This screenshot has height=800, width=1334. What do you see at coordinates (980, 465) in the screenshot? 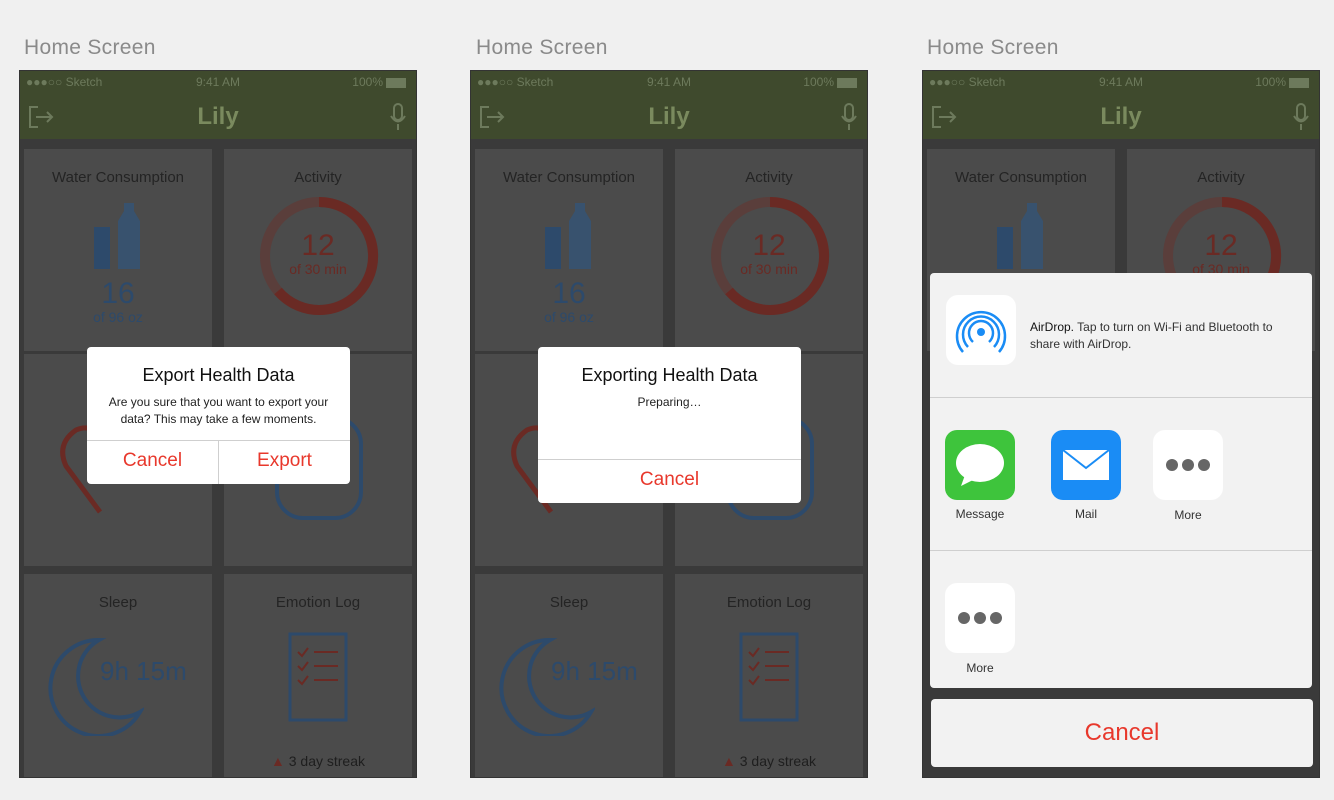
I see `messages-app-icon` at bounding box center [980, 465].